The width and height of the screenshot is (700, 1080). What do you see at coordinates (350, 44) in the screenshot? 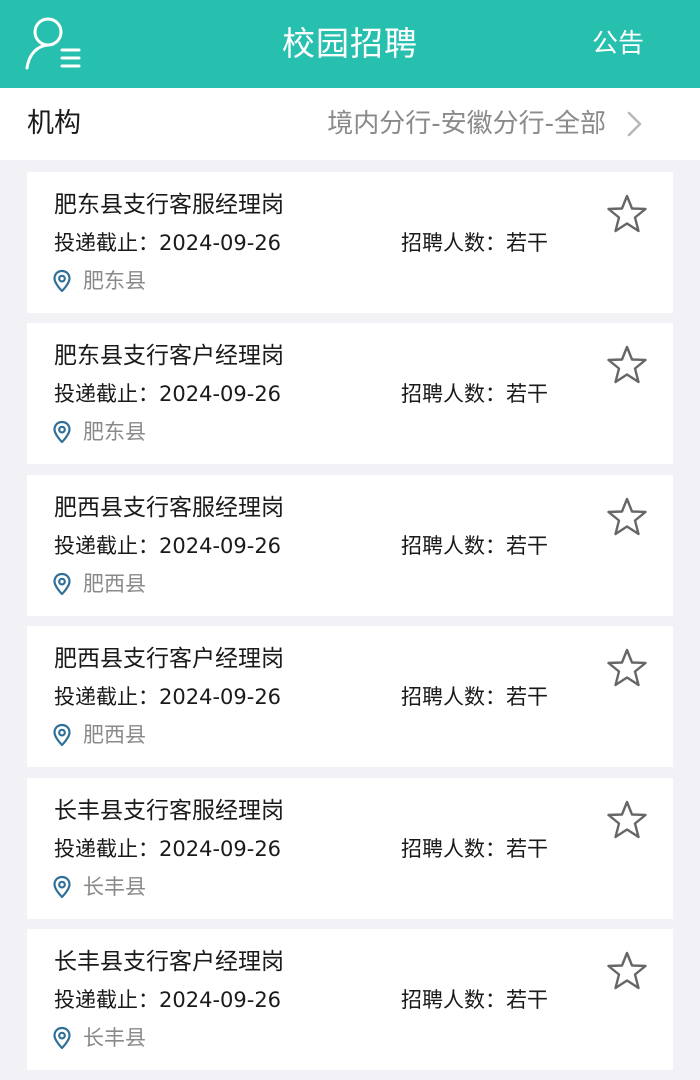
I see `app-header: 校园招聘 公告` at bounding box center [350, 44].